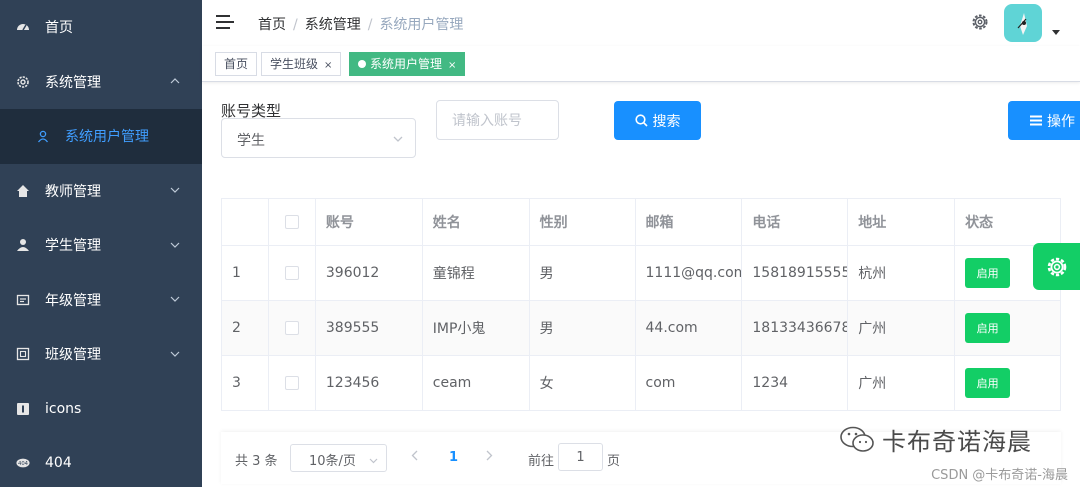 The height and width of the screenshot is (487, 1080). I want to click on avatar, so click(1023, 23).